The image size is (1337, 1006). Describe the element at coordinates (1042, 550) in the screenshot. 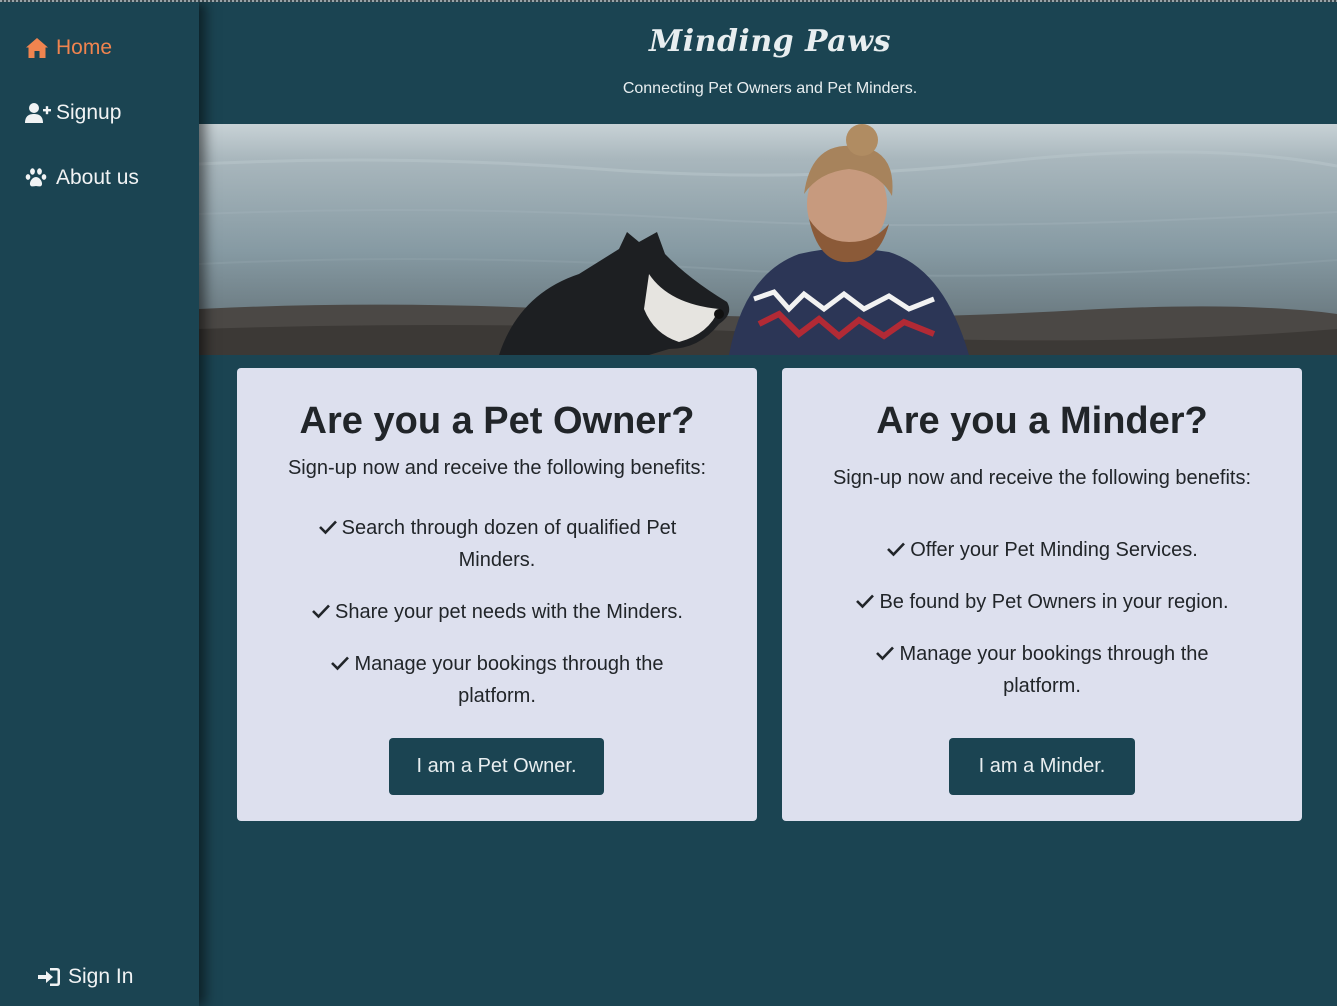

I see `benefit-item: Offer your Pet Minding Services.` at that location.